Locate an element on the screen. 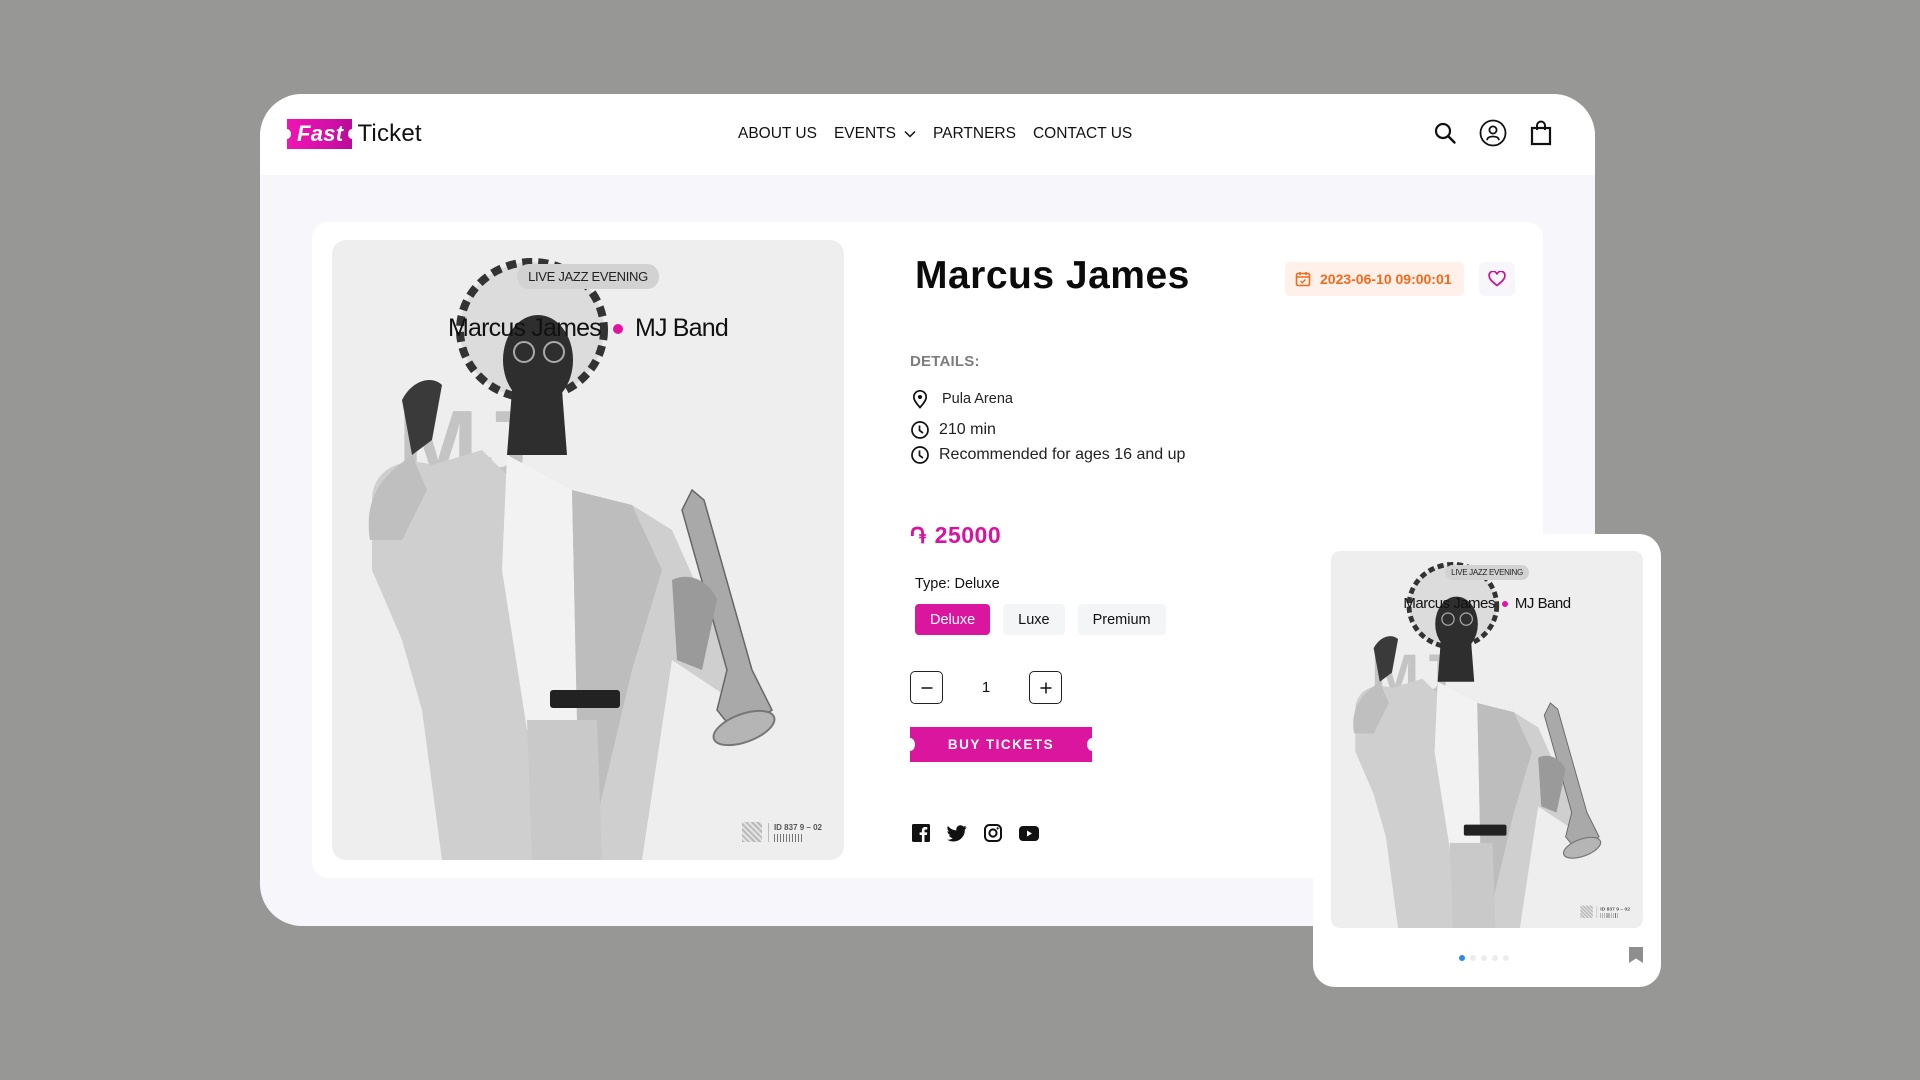  logo: Fast Ticket is located at coordinates (352, 134).